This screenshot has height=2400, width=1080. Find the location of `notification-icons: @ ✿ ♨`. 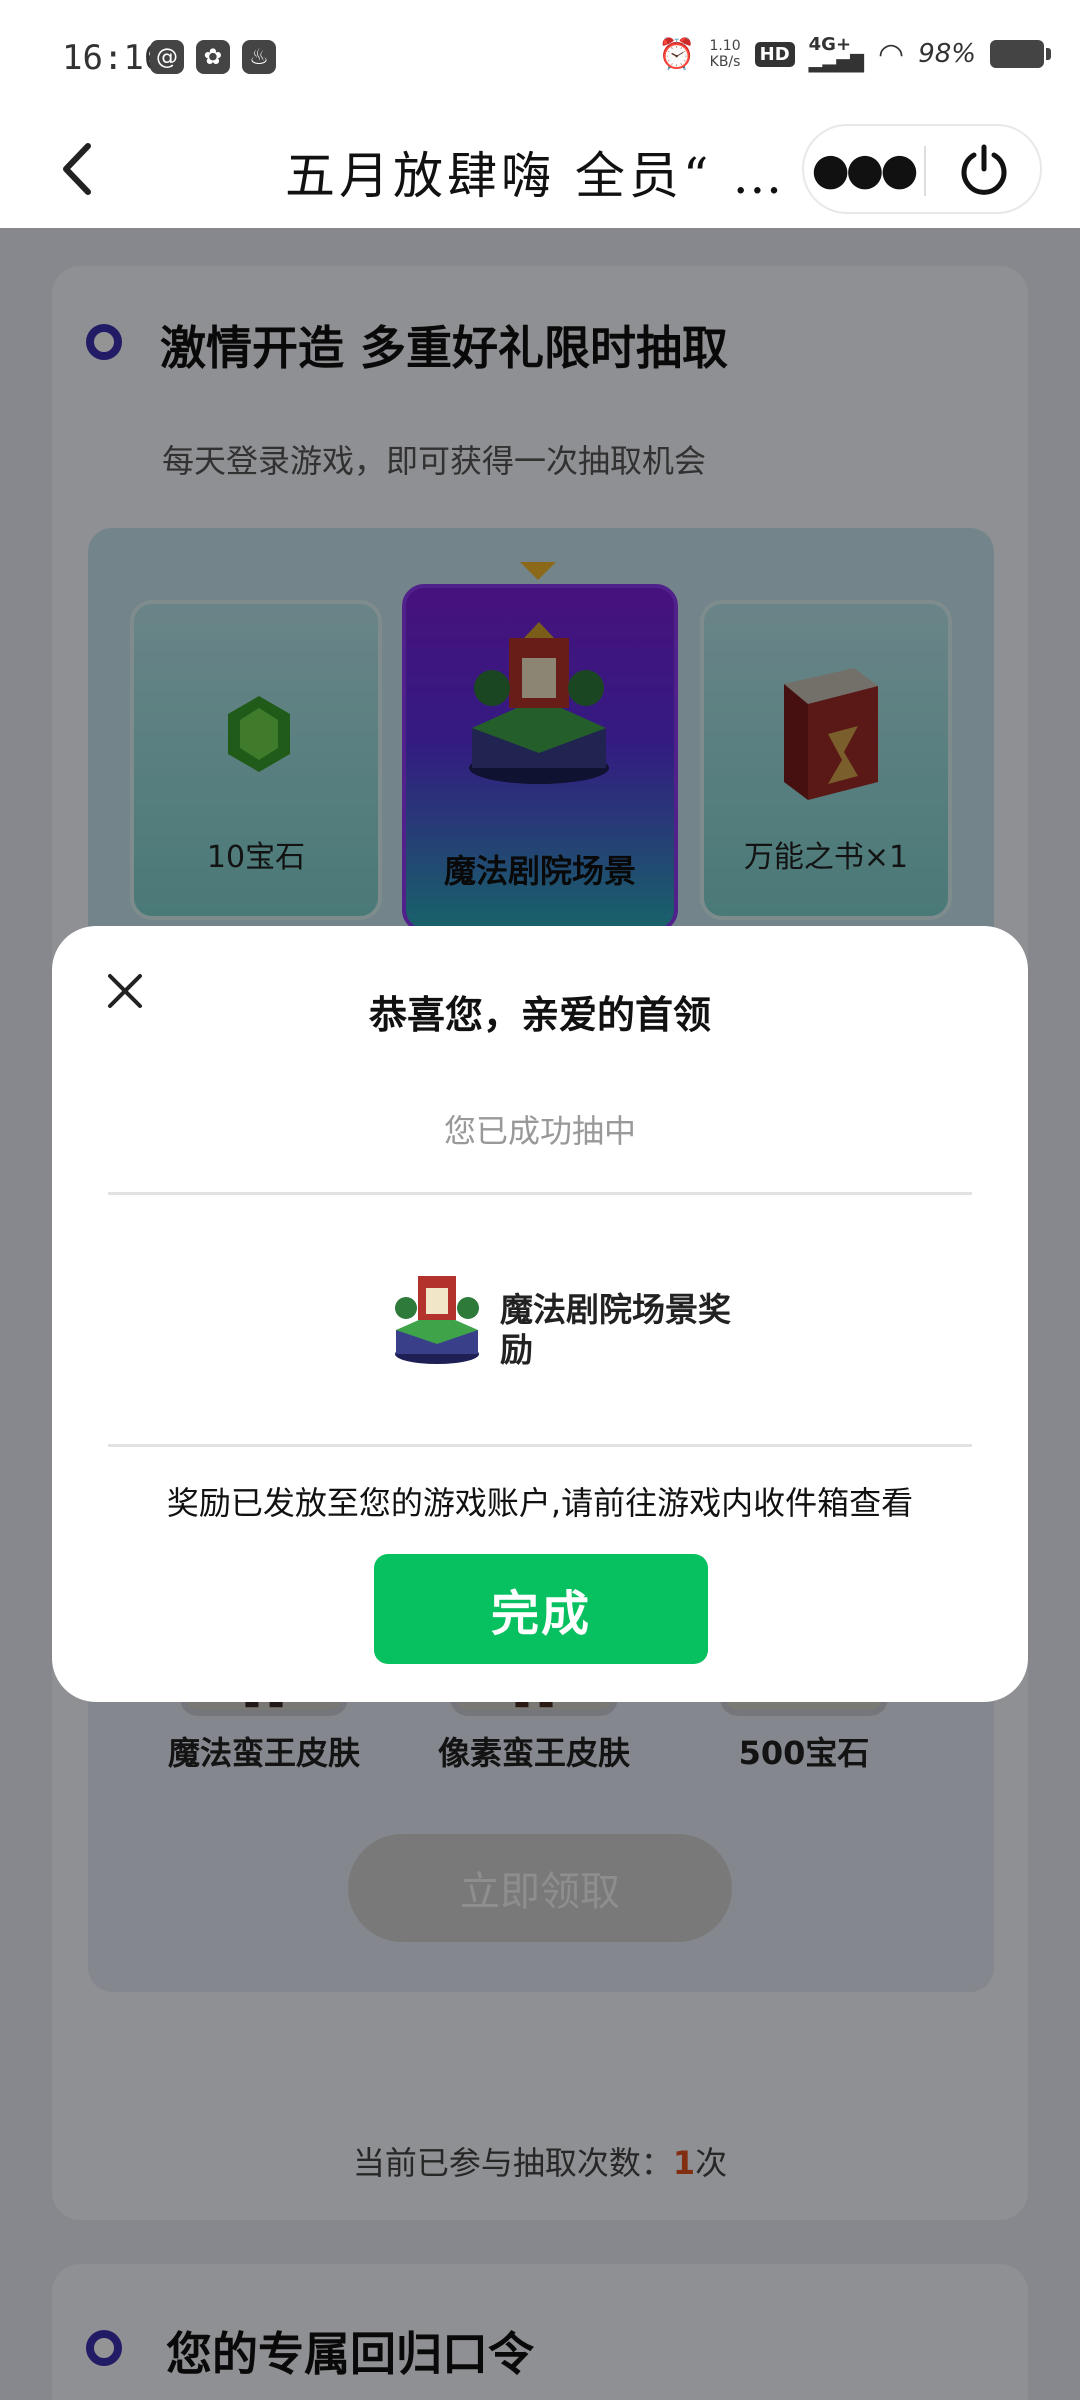

notification-icons: @ ✿ ♨ is located at coordinates (213, 57).